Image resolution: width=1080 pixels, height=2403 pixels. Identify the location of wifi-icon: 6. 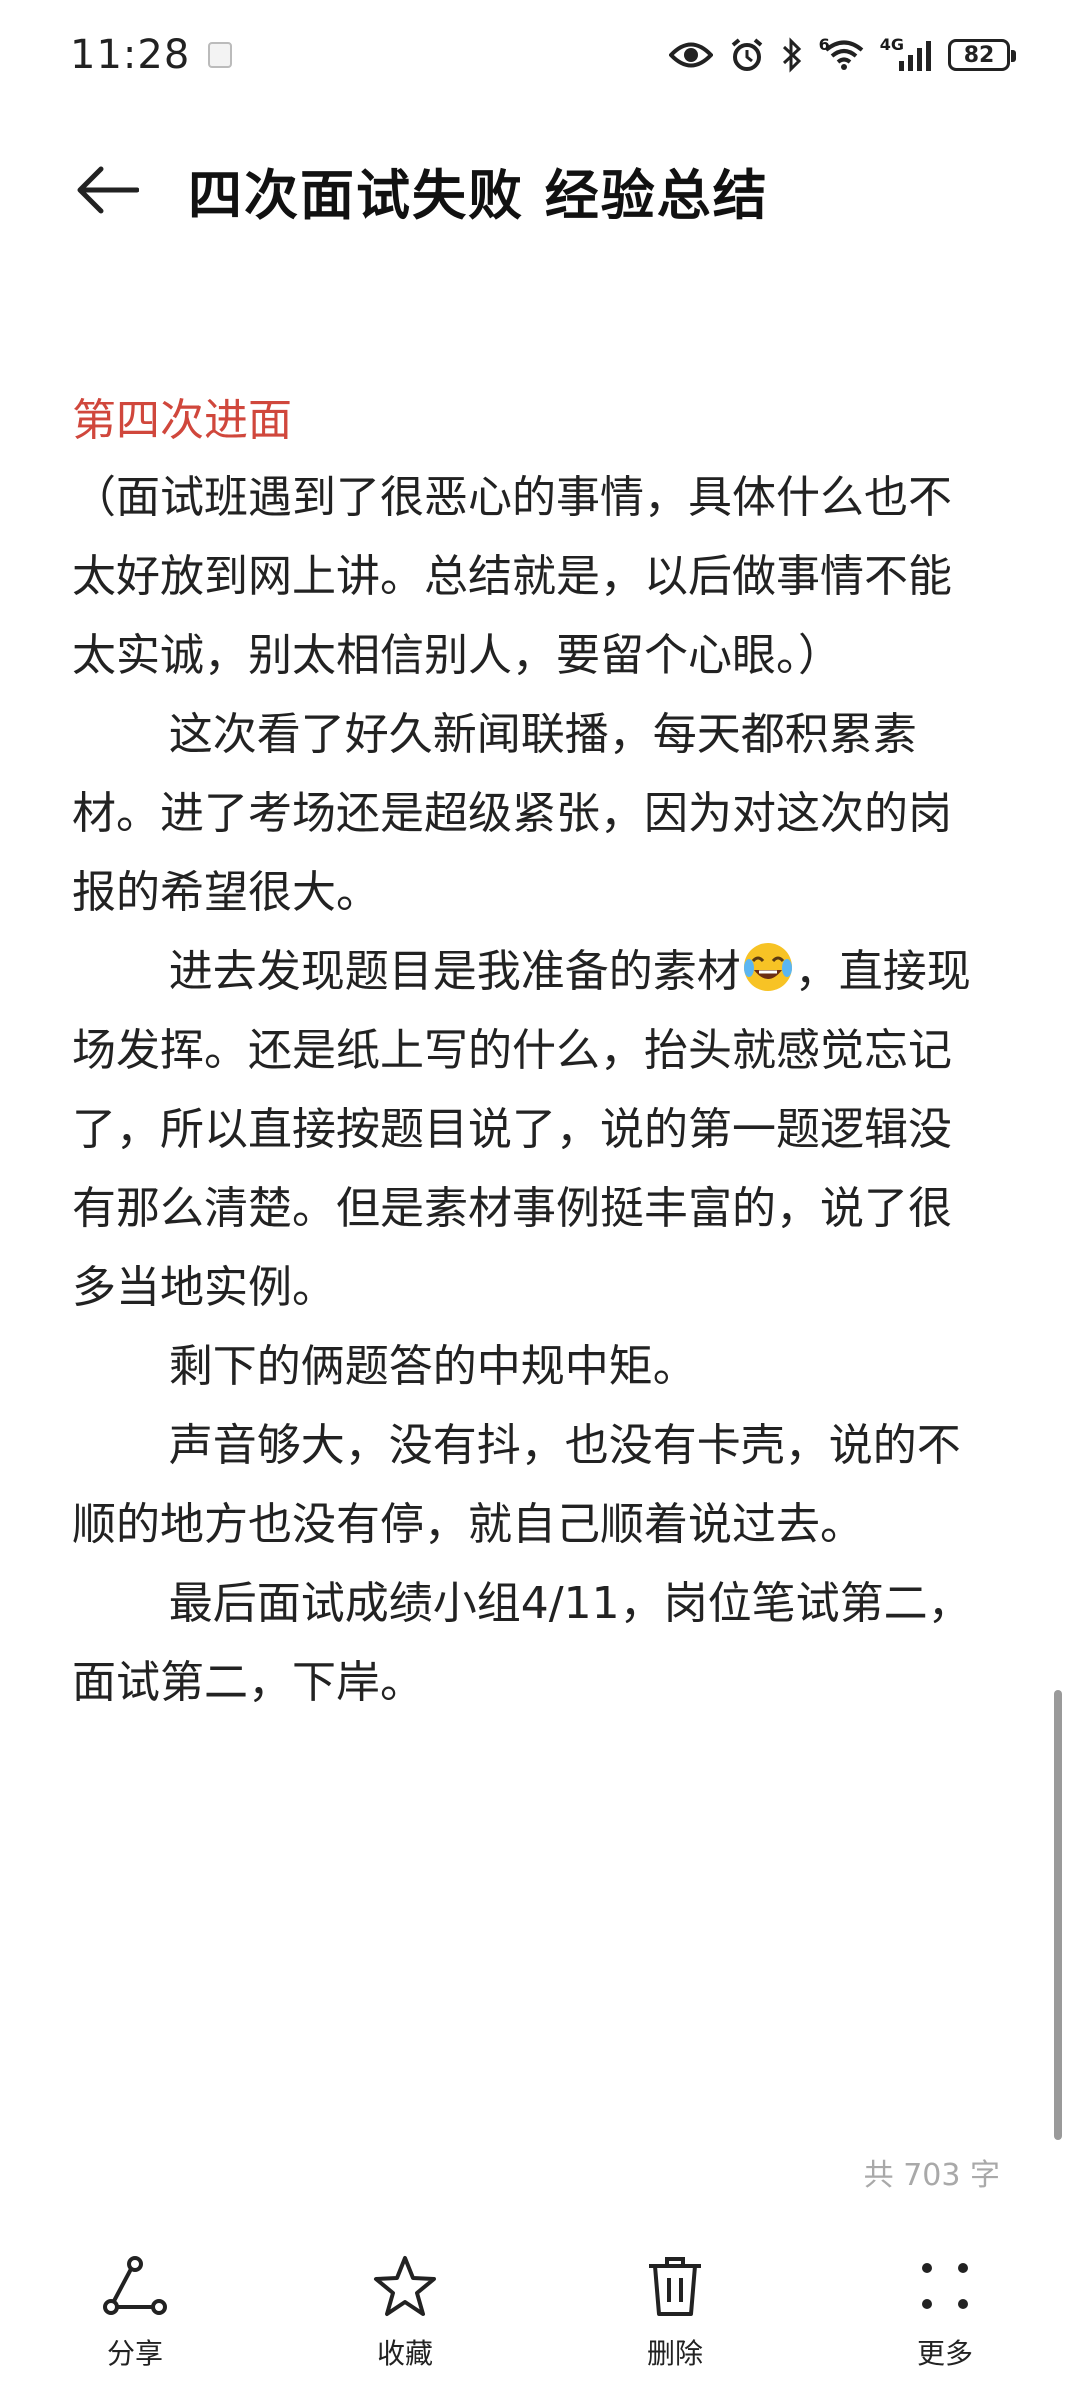
(841, 53).